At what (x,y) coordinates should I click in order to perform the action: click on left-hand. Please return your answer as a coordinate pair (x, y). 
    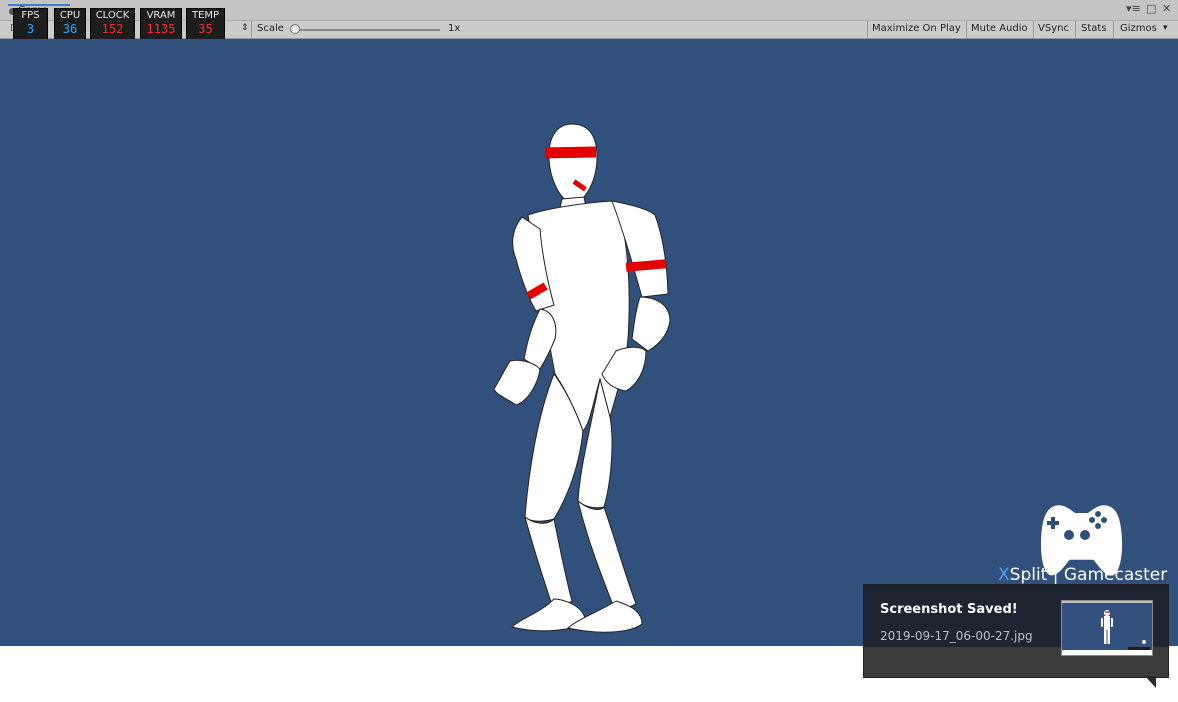
    Looking at the image, I should click on (517, 382).